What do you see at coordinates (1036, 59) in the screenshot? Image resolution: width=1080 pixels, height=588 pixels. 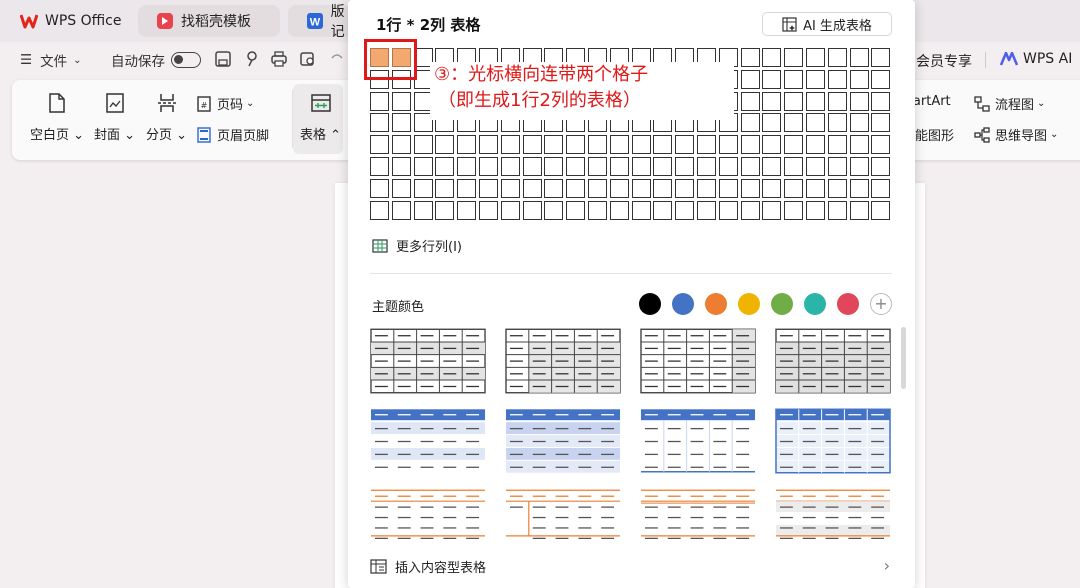 I see `wps-ai-menu: WPS AI` at bounding box center [1036, 59].